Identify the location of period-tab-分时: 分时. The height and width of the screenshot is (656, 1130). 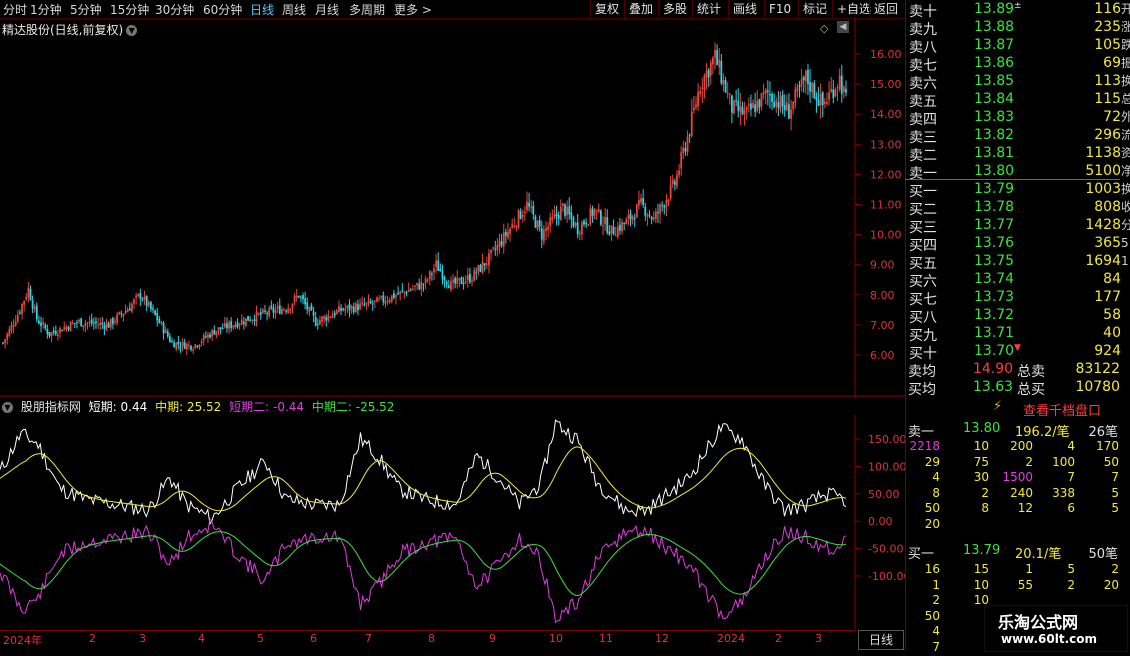
(15, 9).